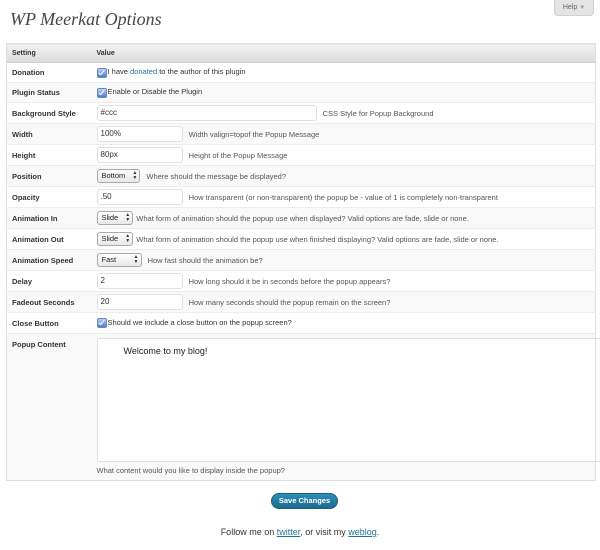 This screenshot has width=600, height=550. Describe the element at coordinates (344, 53) in the screenshot. I see `header-value: Value` at that location.